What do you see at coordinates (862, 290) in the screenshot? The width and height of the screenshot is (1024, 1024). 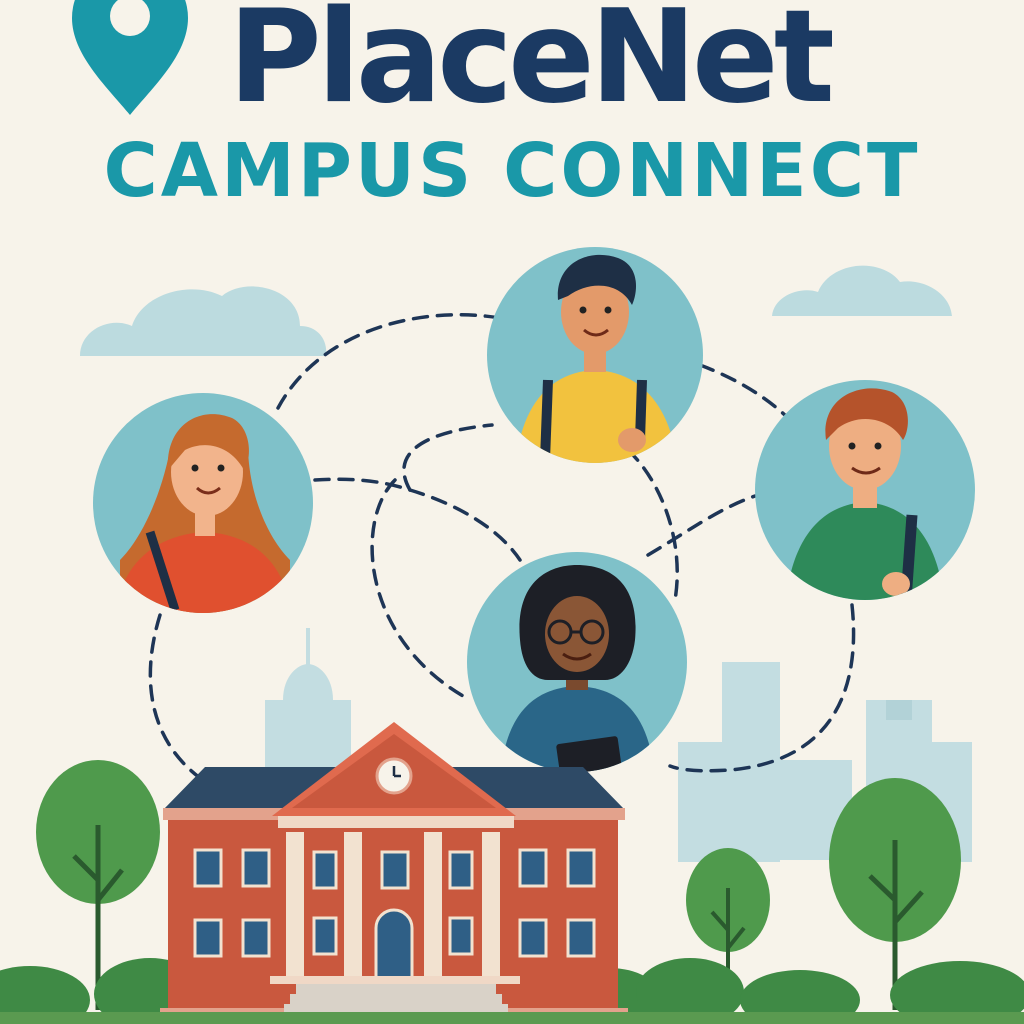 I see `cloud-right` at bounding box center [862, 290].